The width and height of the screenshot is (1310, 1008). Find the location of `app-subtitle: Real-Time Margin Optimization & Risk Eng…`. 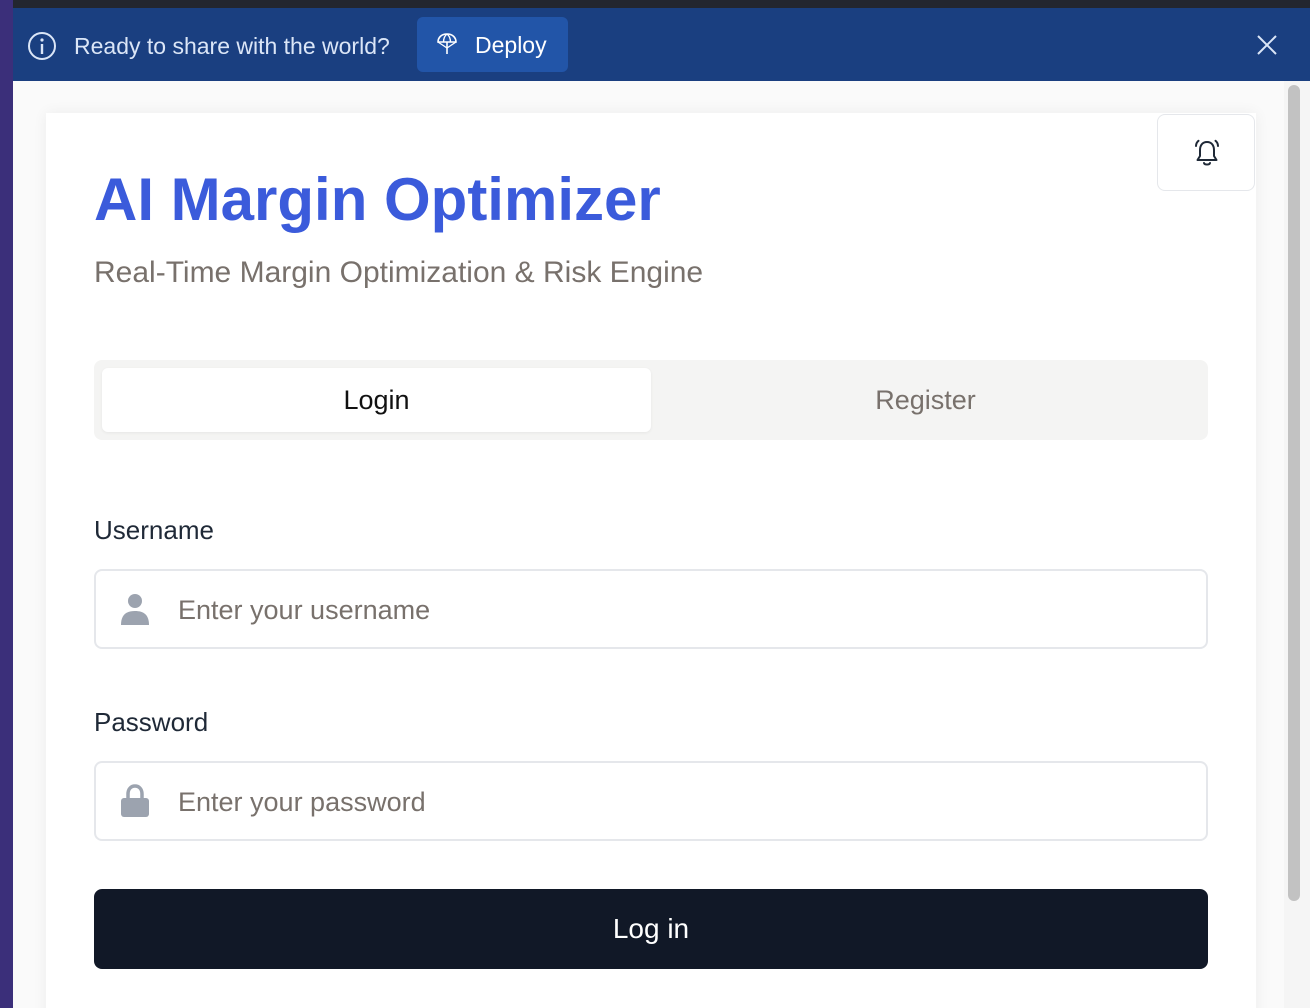

app-subtitle: Real-Time Margin Optimization & Risk Eng… is located at coordinates (399, 272).